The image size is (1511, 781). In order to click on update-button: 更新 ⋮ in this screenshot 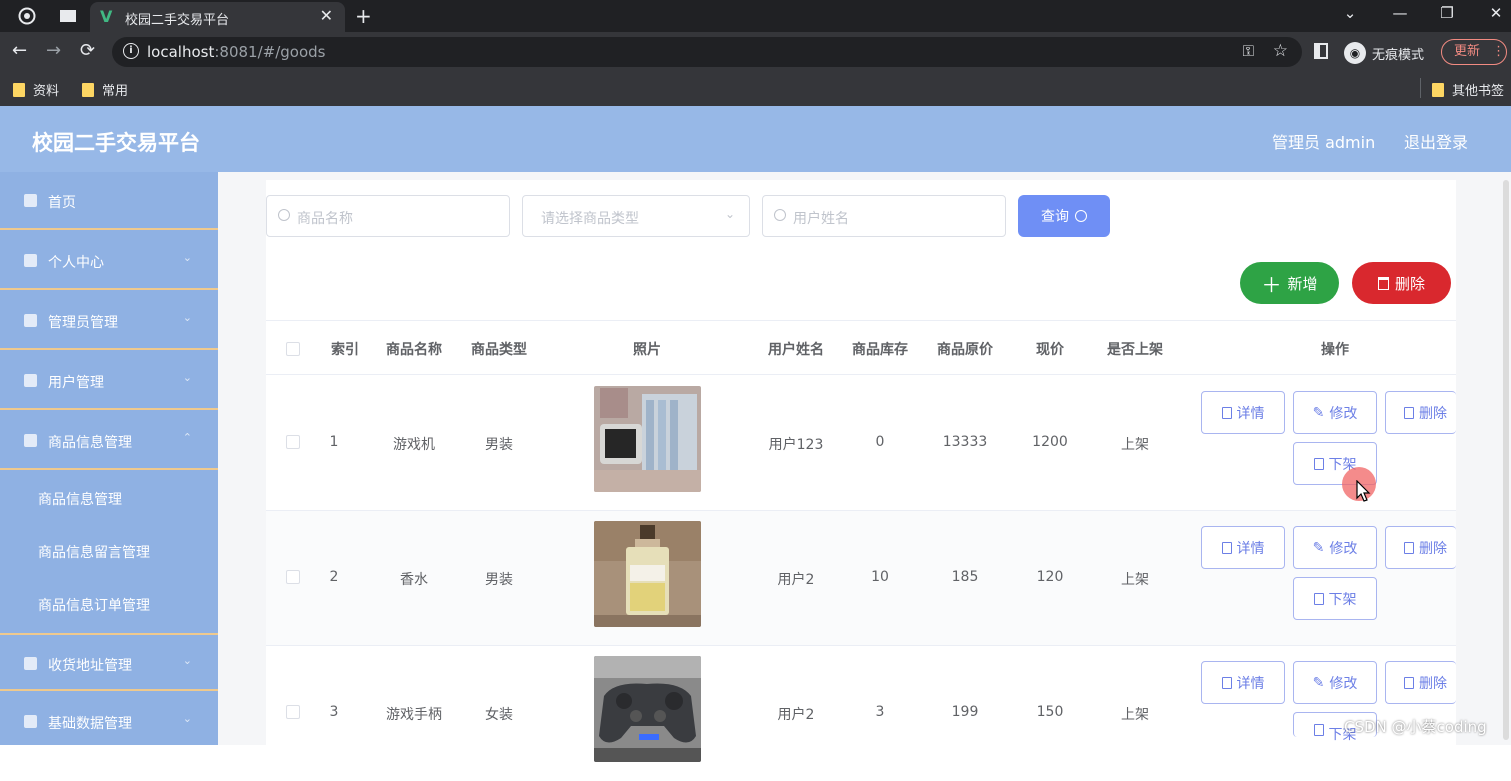, I will do `click(1474, 52)`.